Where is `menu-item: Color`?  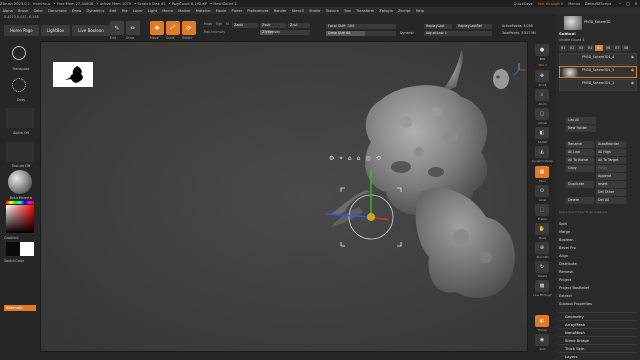
menu-item: Color is located at coordinates (38, 11).